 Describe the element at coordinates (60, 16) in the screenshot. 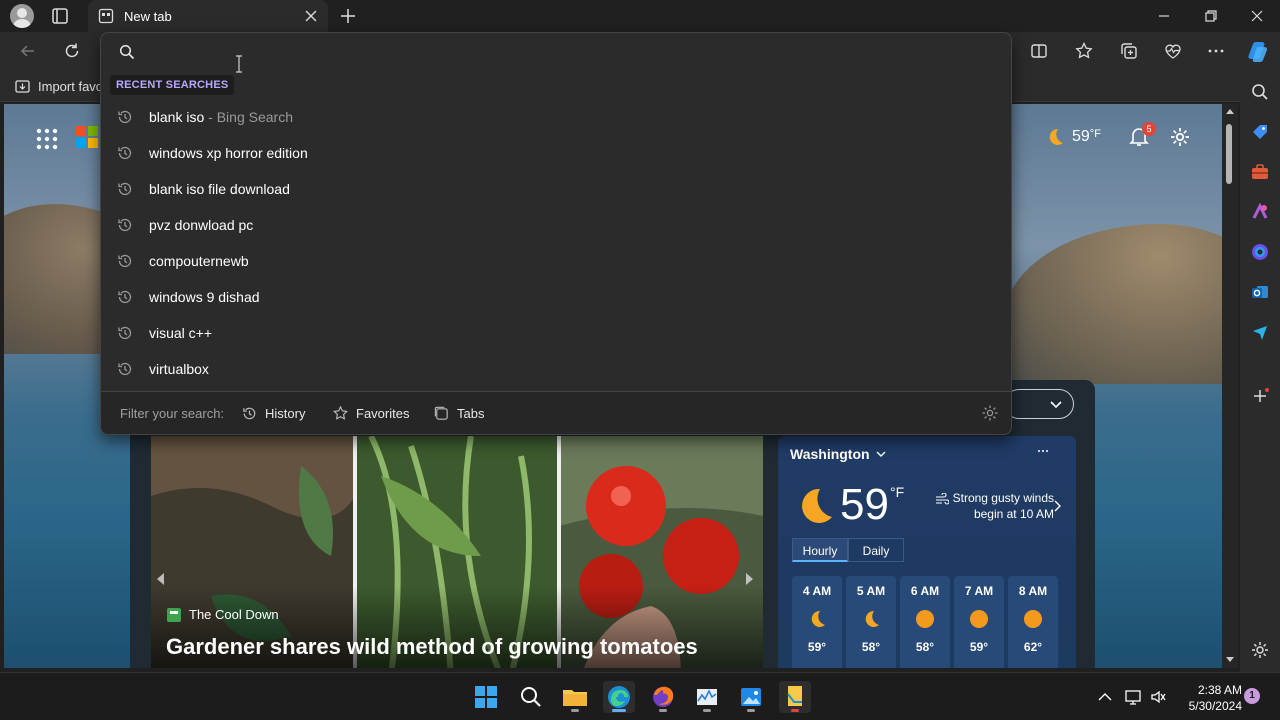

I see `tab-actions-icon` at that location.